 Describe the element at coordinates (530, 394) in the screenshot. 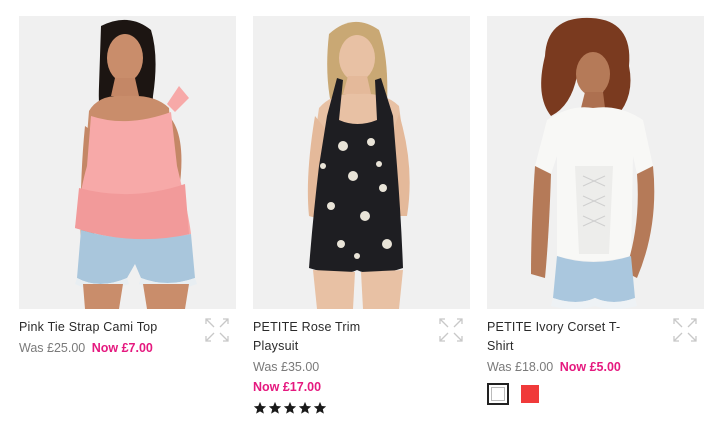

I see `color-swatch-red` at that location.